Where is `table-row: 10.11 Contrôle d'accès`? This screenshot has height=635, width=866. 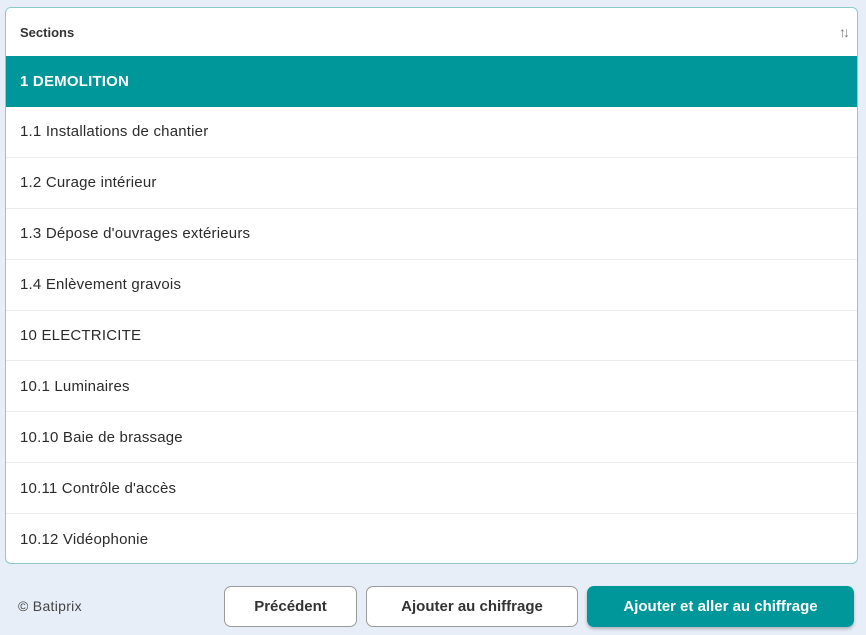
table-row: 10.11 Contrôle d'accès is located at coordinates (431, 489).